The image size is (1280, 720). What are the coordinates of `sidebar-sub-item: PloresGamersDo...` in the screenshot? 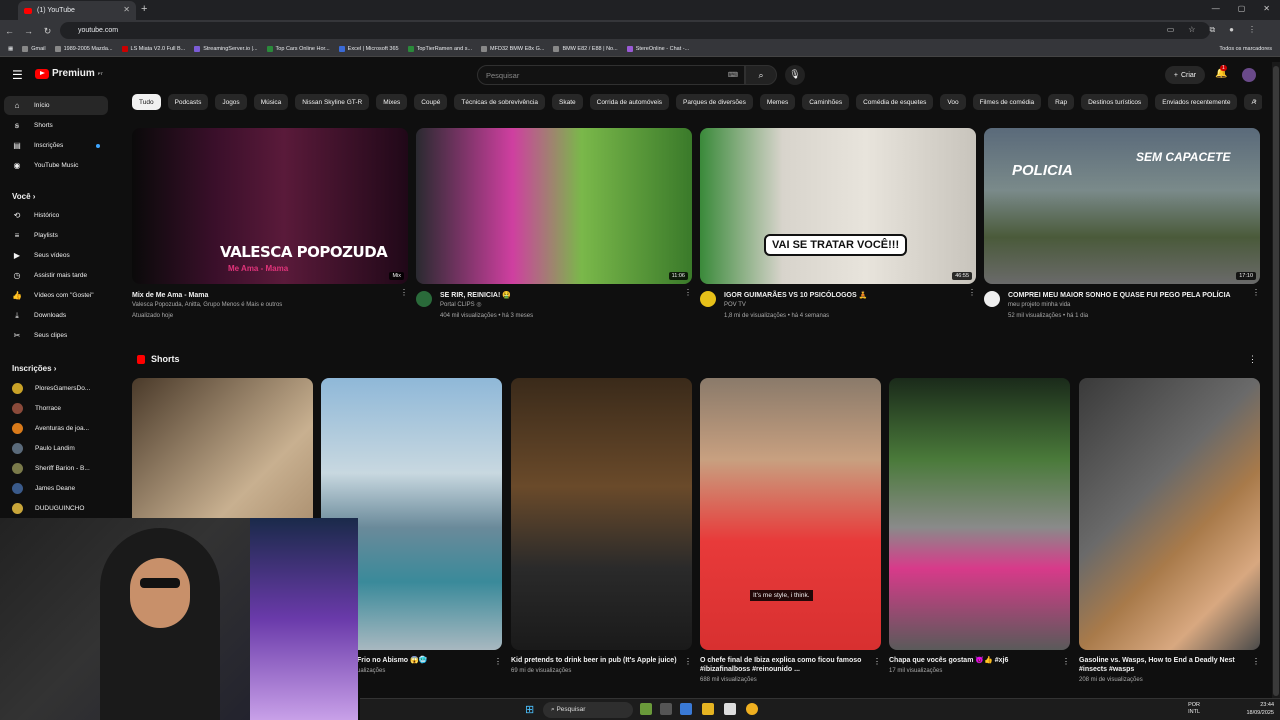 It's located at (56, 388).